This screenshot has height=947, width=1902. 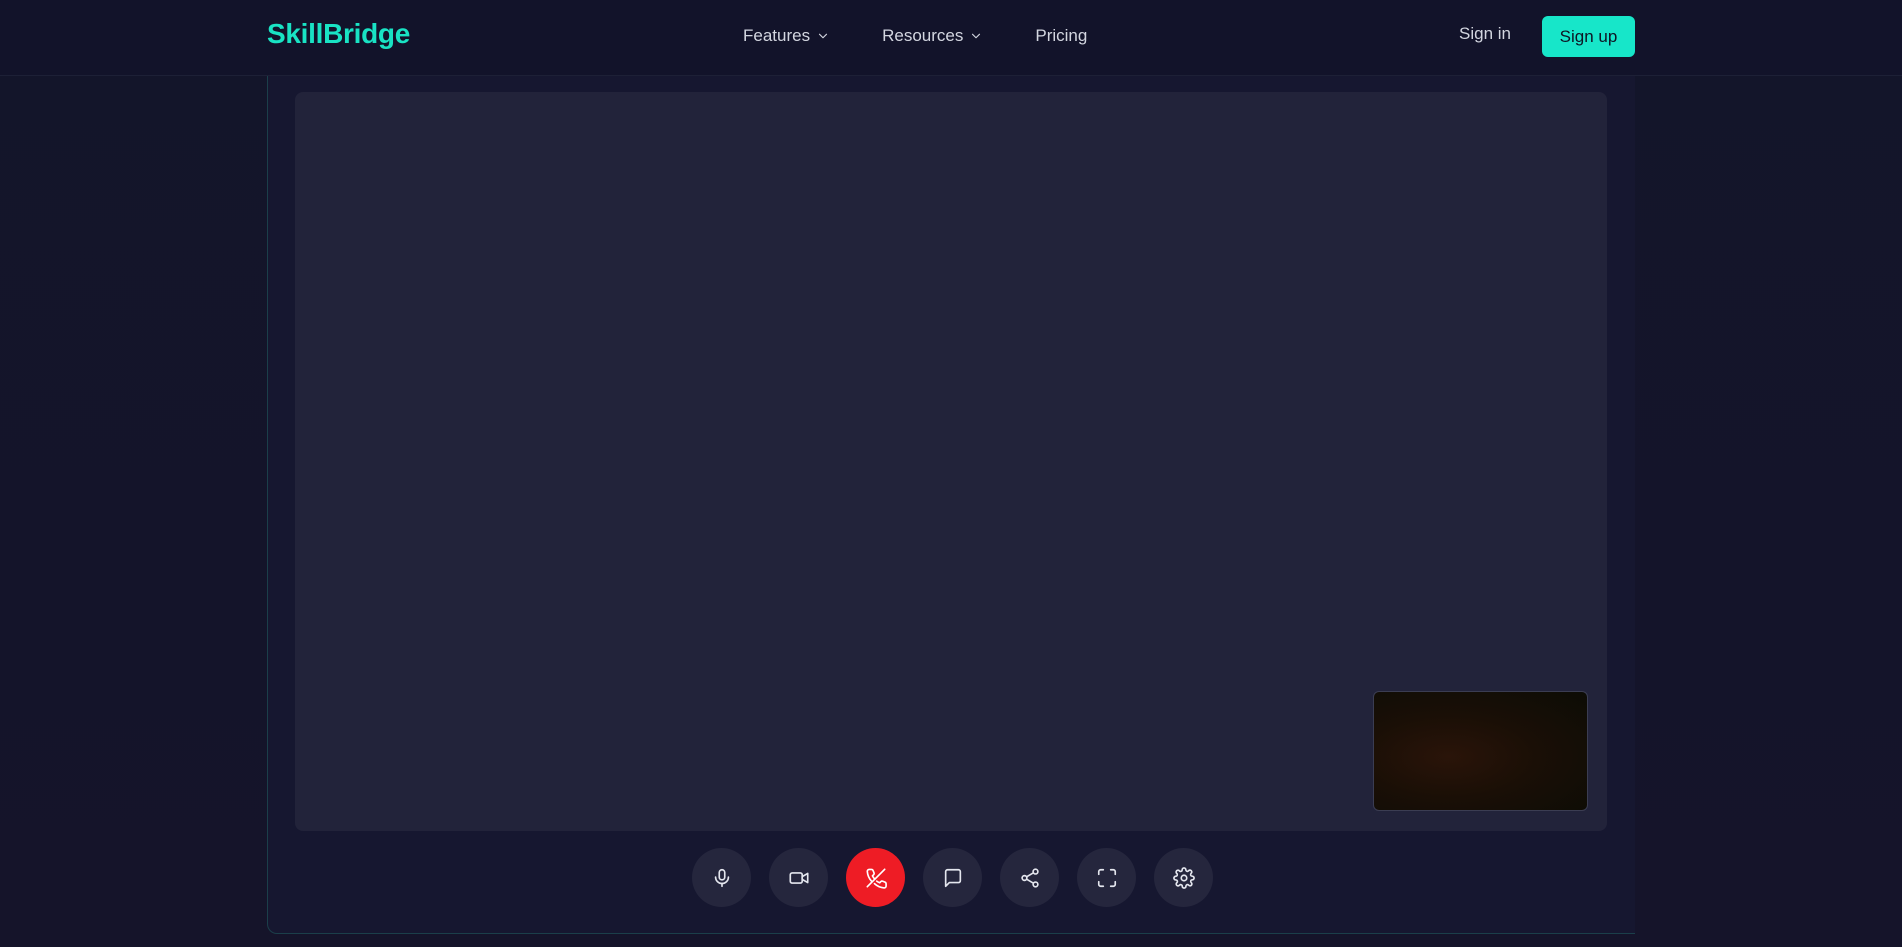 I want to click on chat-icon, so click(x=952, y=877).